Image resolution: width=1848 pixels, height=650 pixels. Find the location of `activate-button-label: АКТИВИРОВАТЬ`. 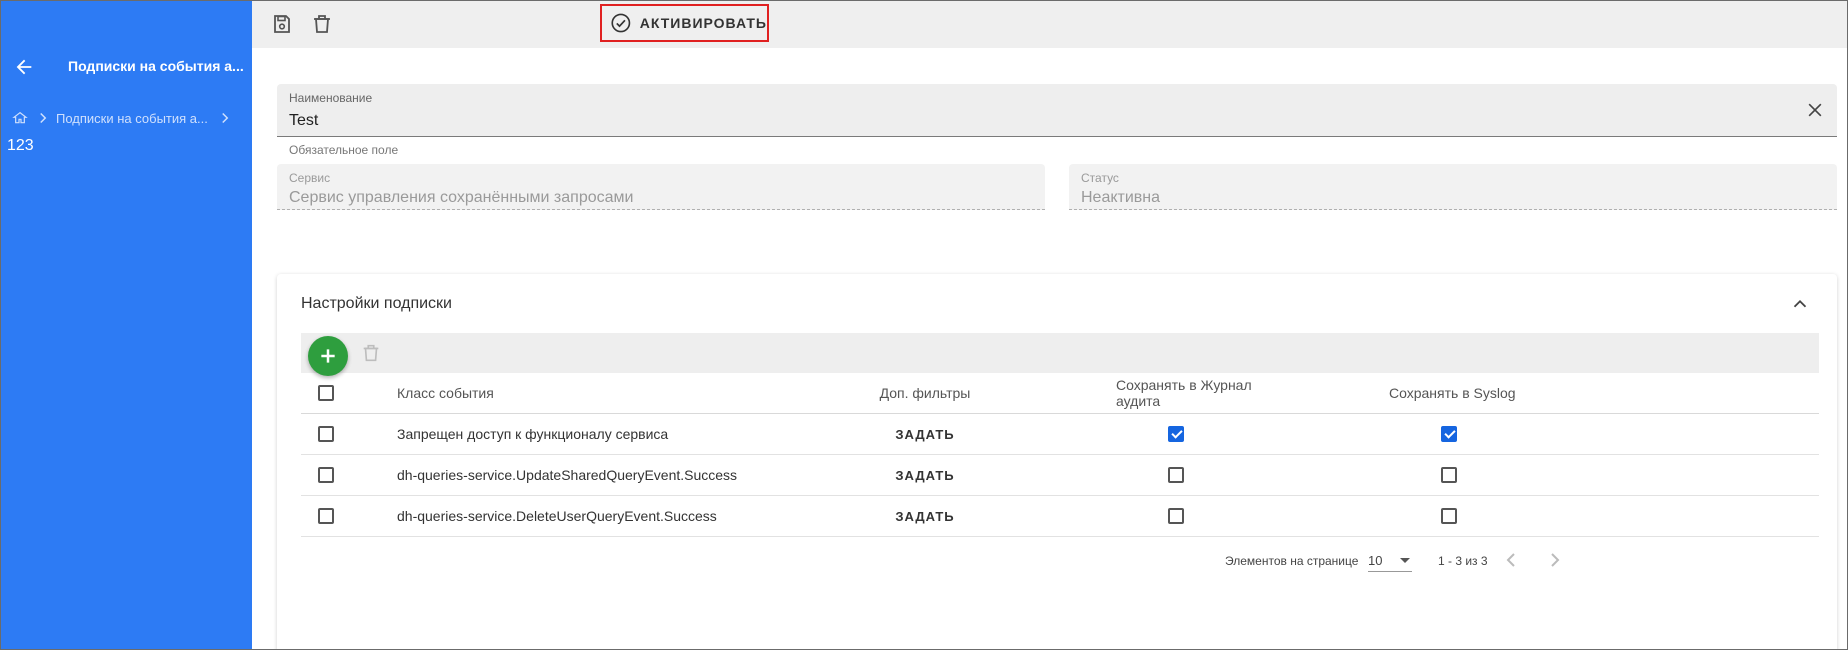

activate-button-label: АКТИВИРОВАТЬ is located at coordinates (703, 23).